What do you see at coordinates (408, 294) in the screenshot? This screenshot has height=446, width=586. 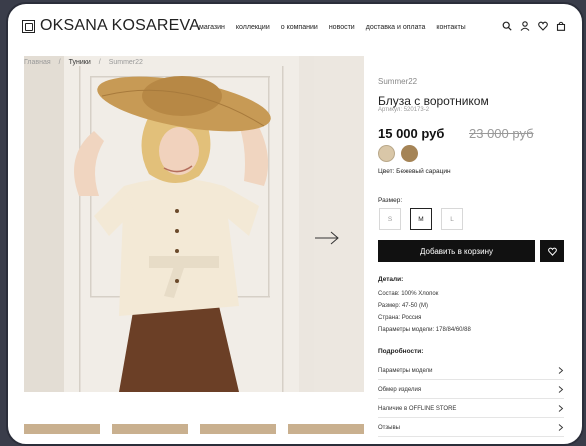 I see `detail-composition: Состав: 100% Хлопок` at bounding box center [408, 294].